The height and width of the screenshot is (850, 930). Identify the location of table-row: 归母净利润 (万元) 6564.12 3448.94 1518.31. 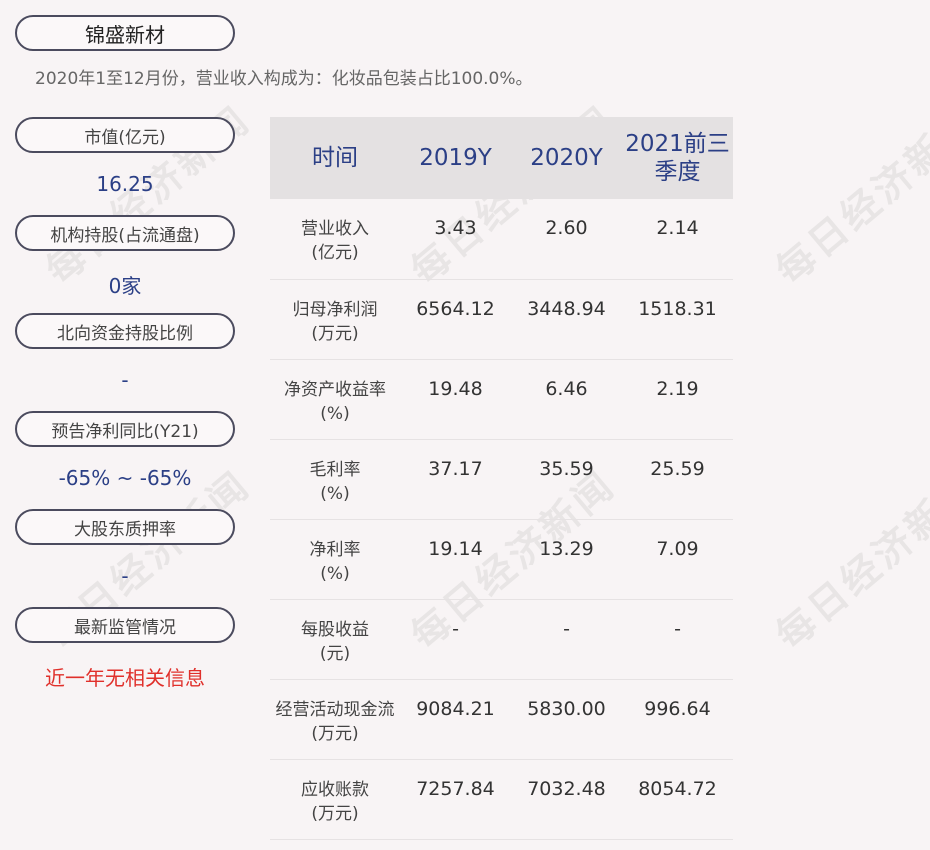
(501, 319).